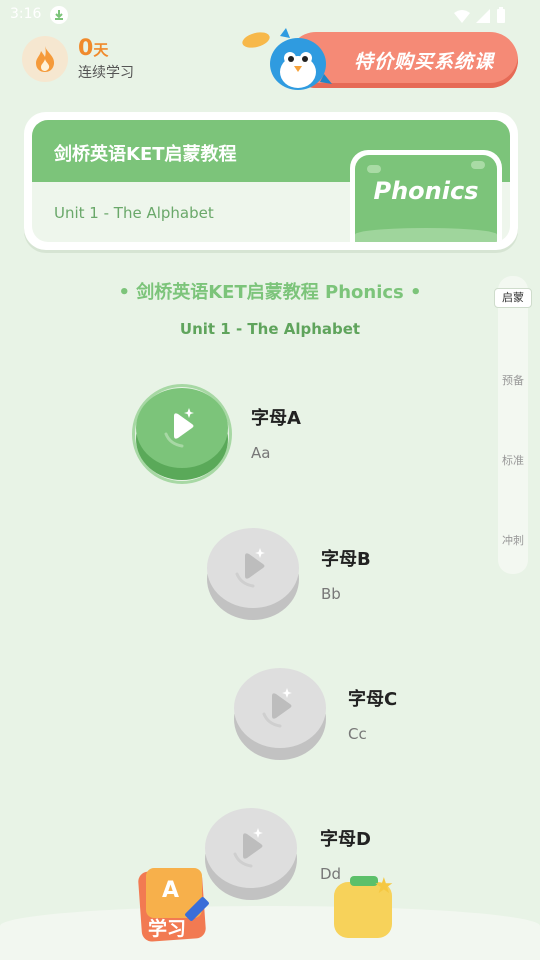  I want to click on battery-icon, so click(501, 17).